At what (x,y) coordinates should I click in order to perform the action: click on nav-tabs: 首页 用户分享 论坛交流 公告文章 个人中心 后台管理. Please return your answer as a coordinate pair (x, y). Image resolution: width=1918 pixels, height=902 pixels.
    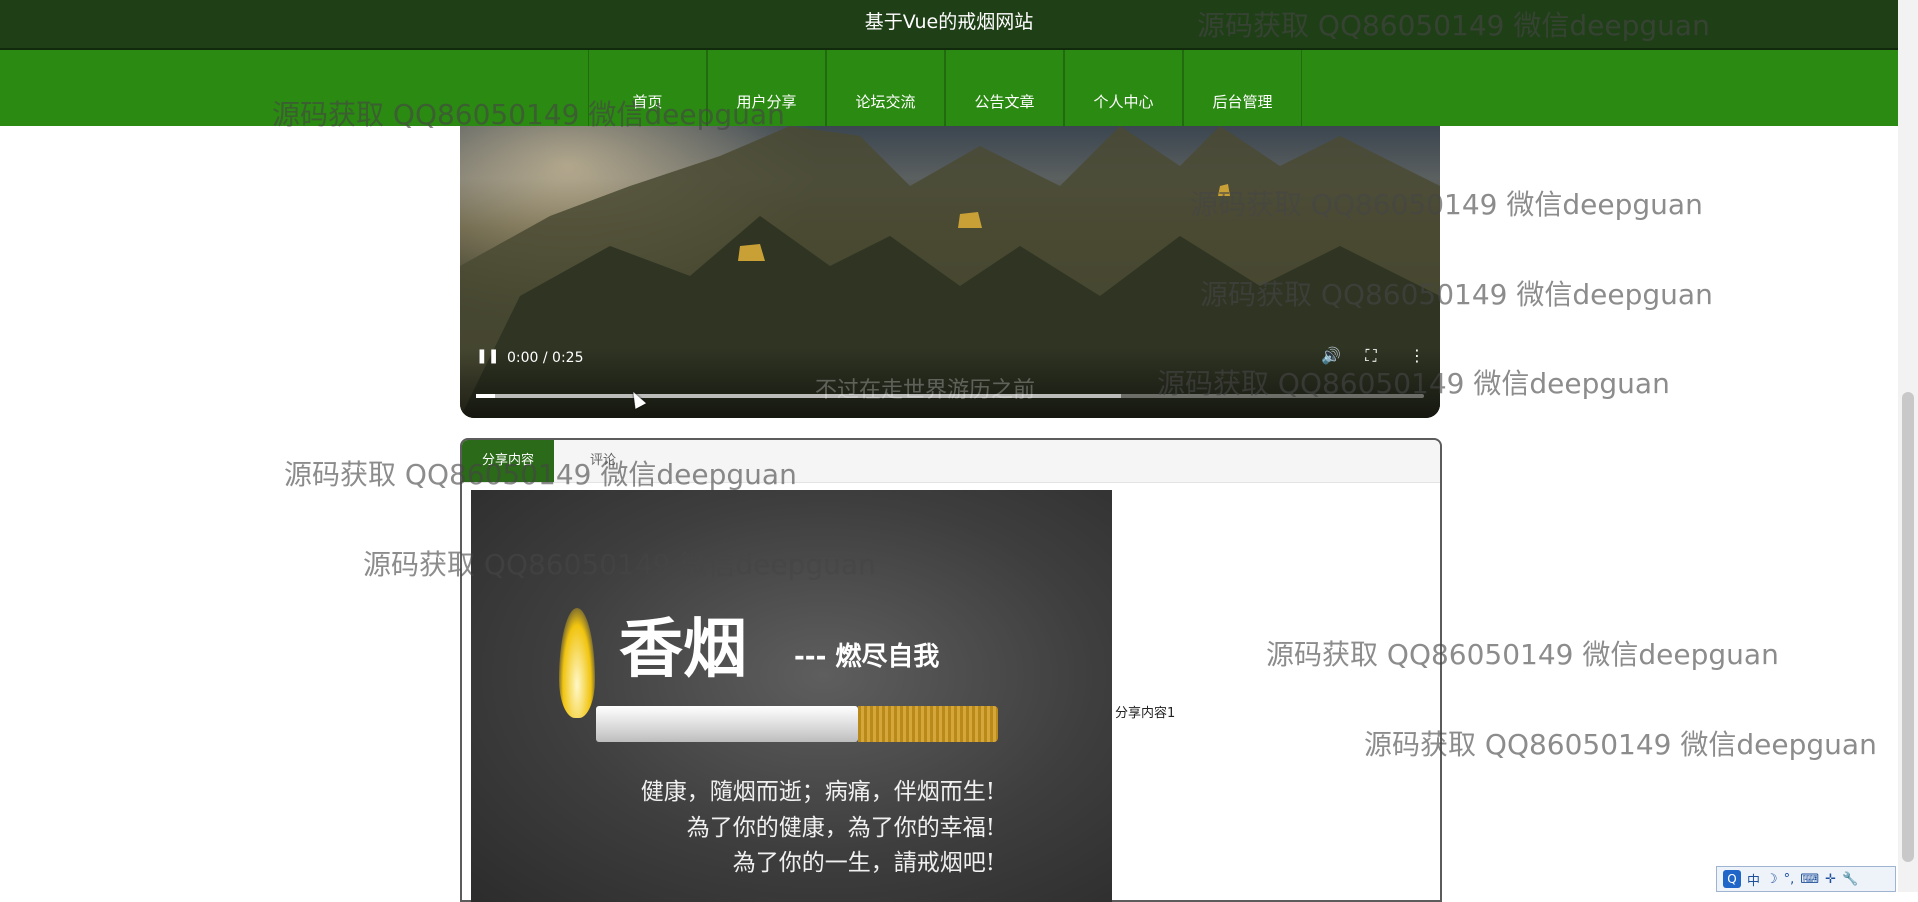
    Looking at the image, I should click on (945, 88).